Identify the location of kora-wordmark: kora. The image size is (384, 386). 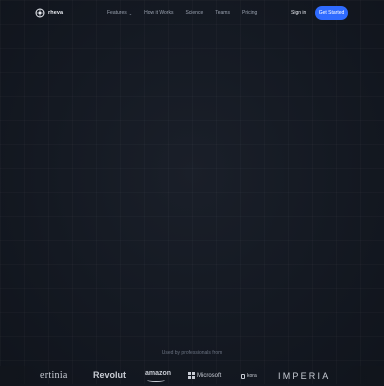
(252, 376).